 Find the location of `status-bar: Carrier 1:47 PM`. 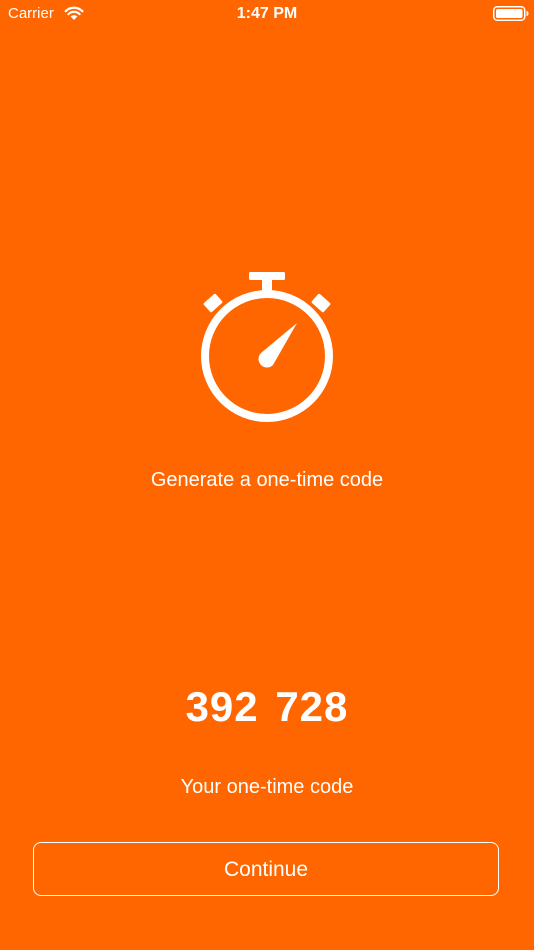

status-bar: Carrier 1:47 PM is located at coordinates (267, 15).